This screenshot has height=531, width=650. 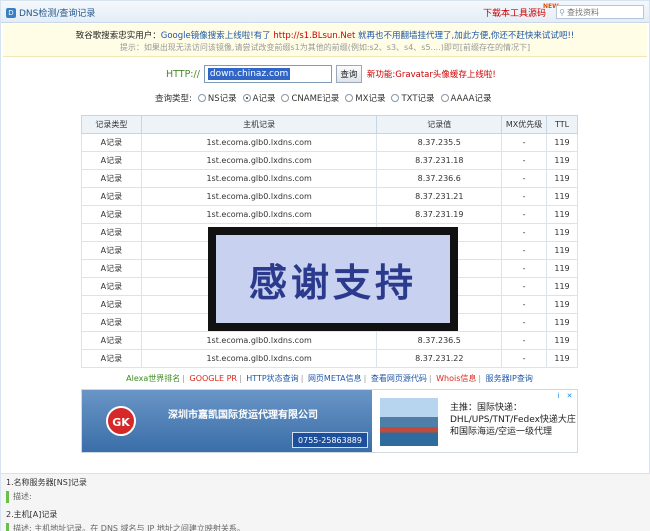 I want to click on link-meta: 网页META信息, so click(x=335, y=378).